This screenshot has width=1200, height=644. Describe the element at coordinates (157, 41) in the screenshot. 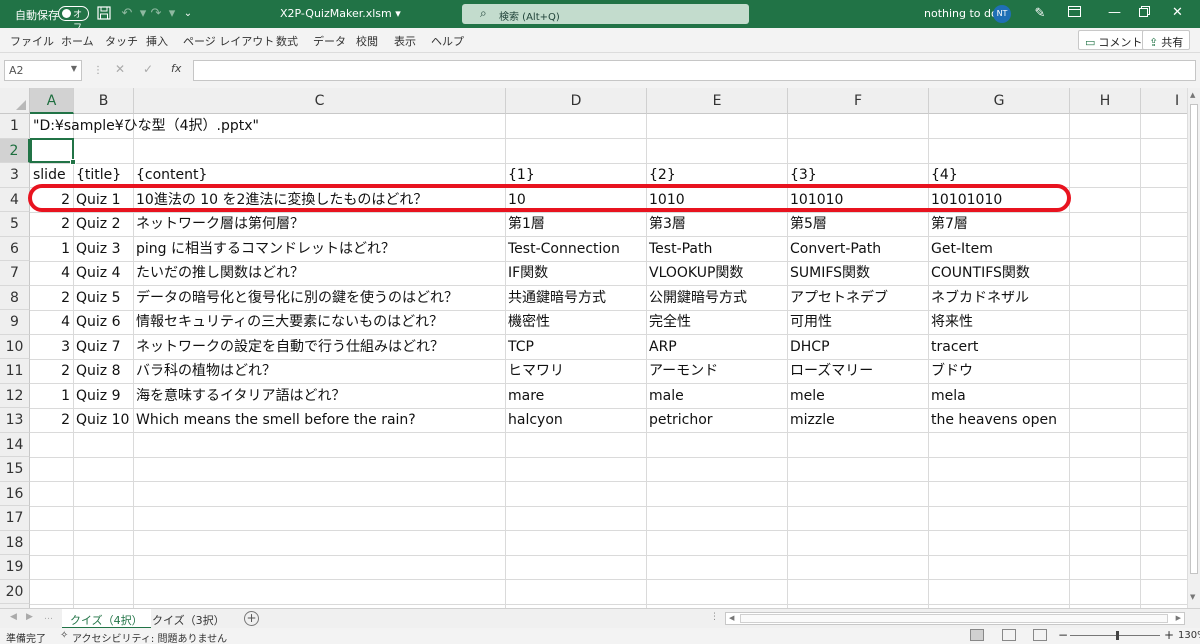

I see `tab-insert: 挿入` at that location.